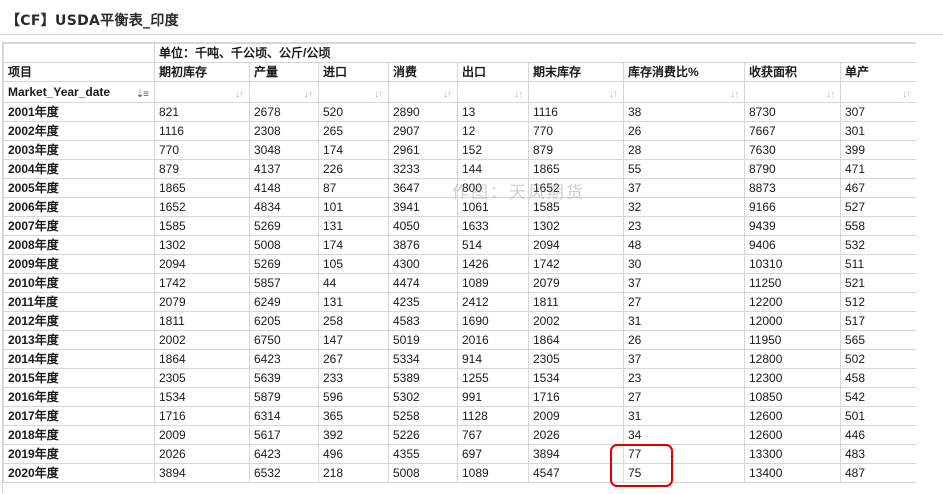  I want to click on table-cell: 265, so click(353, 131).